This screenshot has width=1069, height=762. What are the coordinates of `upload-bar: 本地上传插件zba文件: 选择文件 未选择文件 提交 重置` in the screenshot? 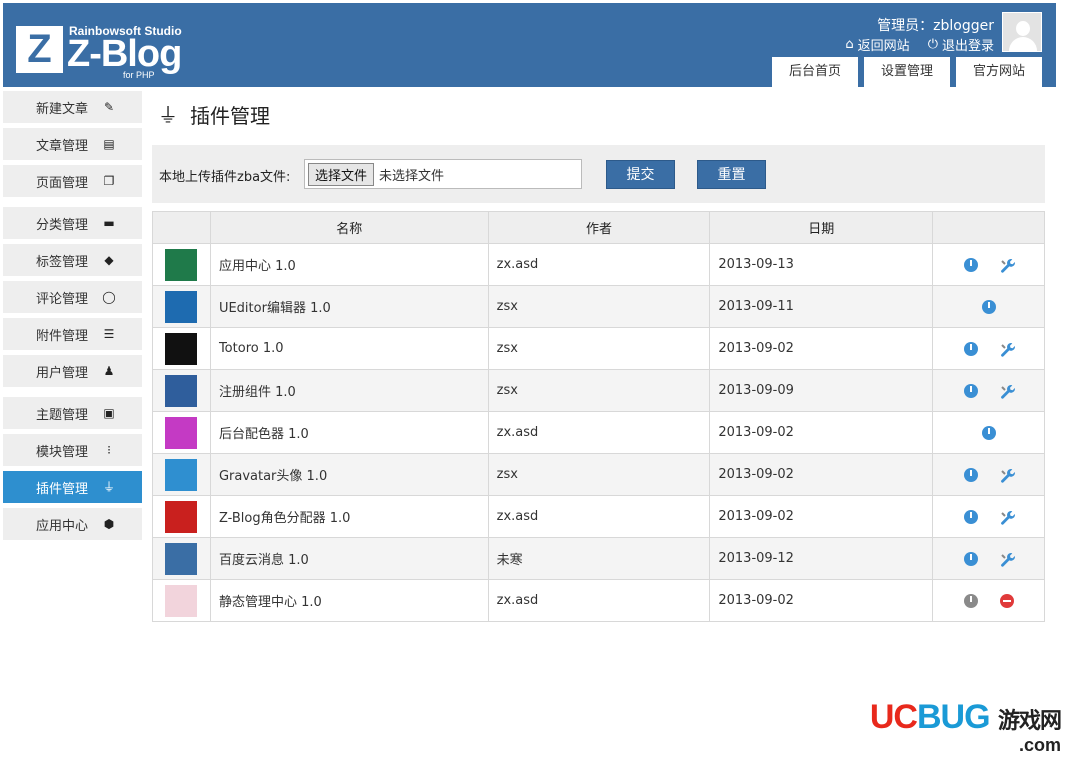 It's located at (598, 174).